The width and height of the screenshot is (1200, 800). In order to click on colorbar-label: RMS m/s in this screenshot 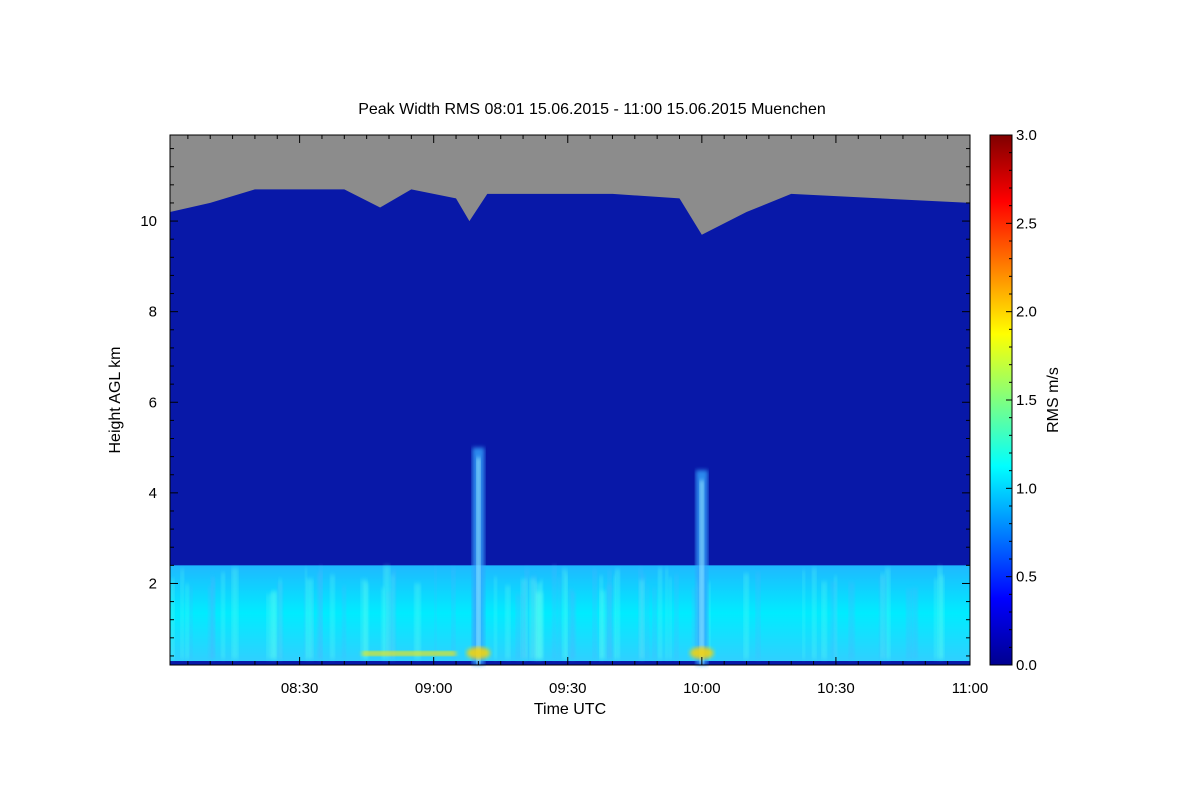, I will do `click(1053, 400)`.